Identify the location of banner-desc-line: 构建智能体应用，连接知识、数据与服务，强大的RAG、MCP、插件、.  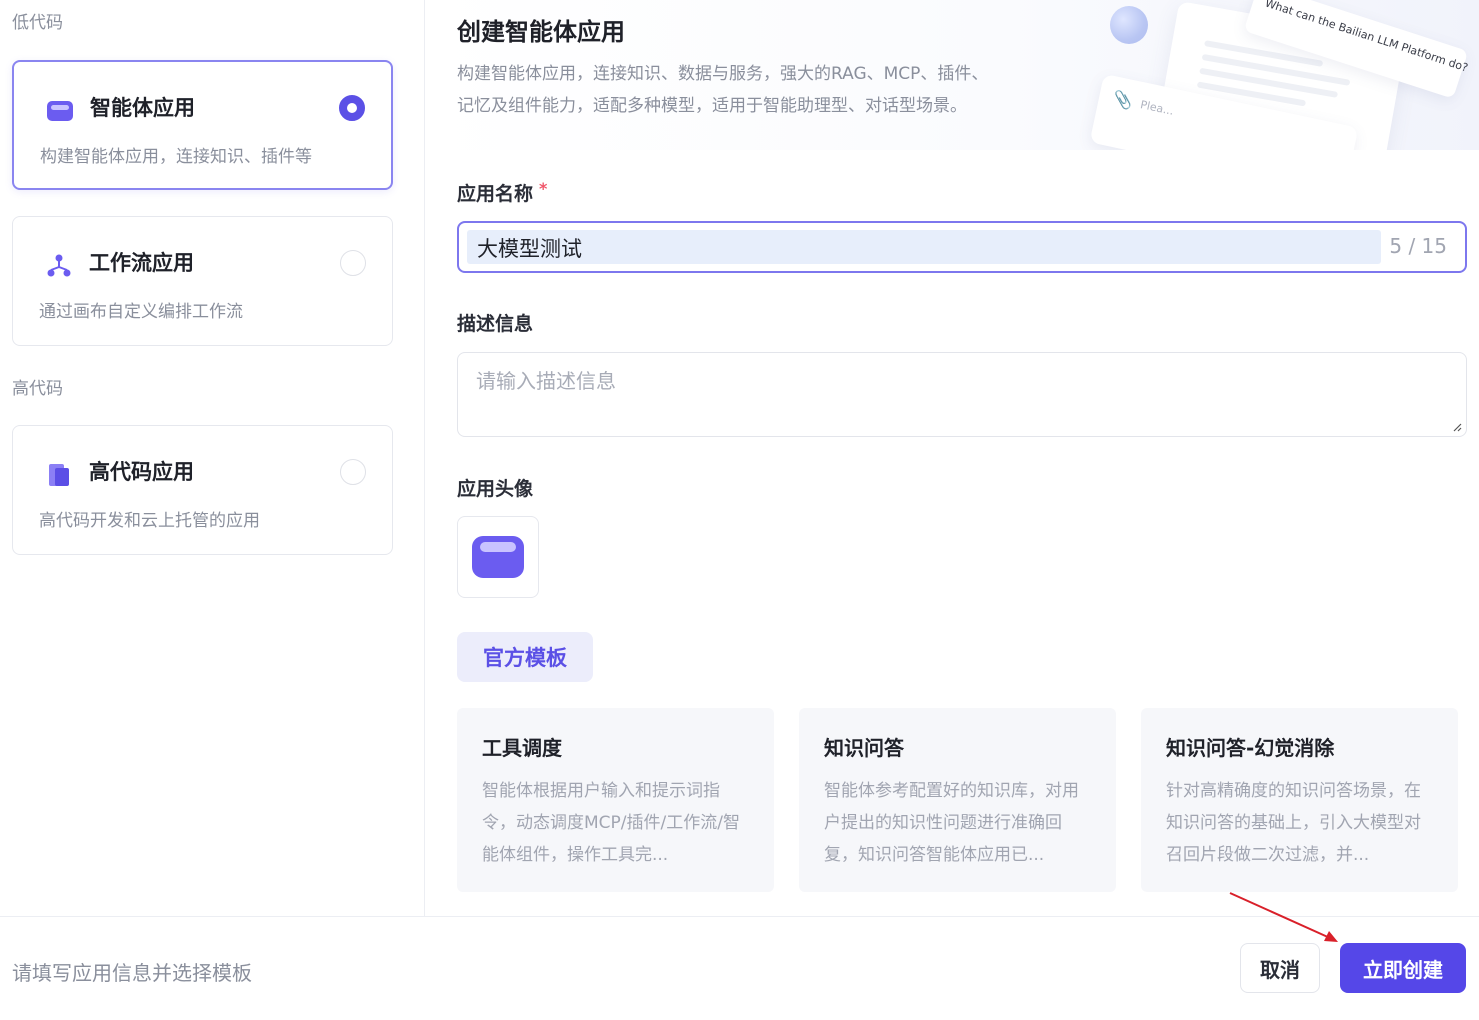
(723, 74).